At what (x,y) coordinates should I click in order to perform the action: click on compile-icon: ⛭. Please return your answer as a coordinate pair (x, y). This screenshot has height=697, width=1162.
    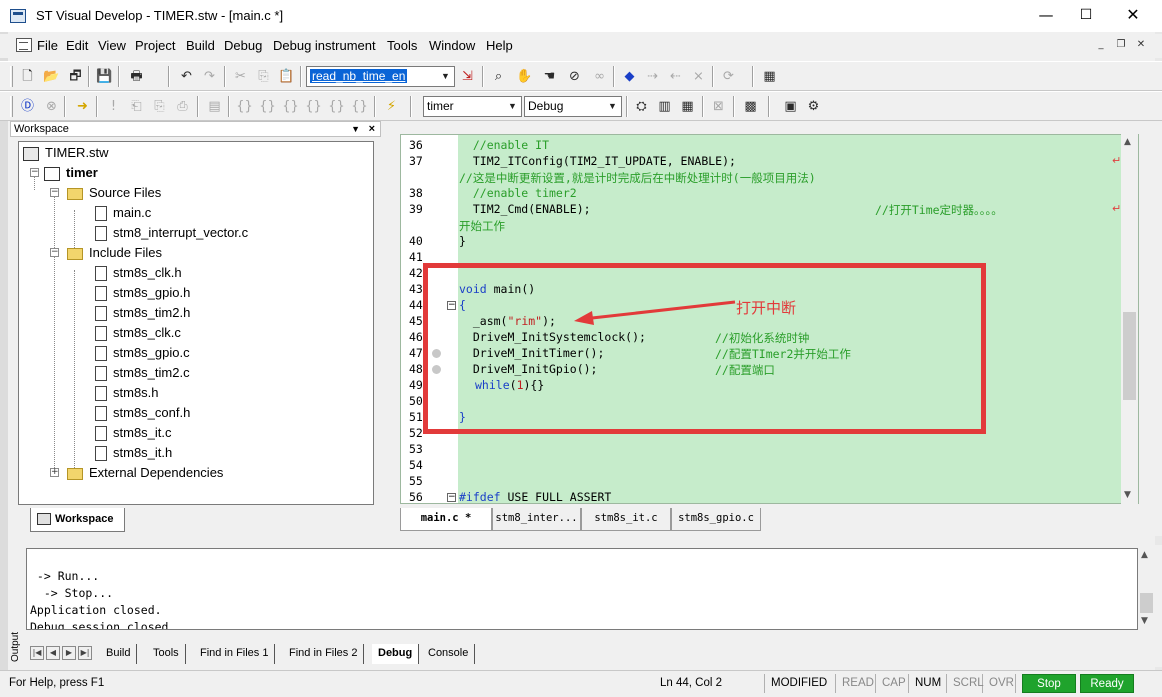
    Looking at the image, I should click on (641, 106).